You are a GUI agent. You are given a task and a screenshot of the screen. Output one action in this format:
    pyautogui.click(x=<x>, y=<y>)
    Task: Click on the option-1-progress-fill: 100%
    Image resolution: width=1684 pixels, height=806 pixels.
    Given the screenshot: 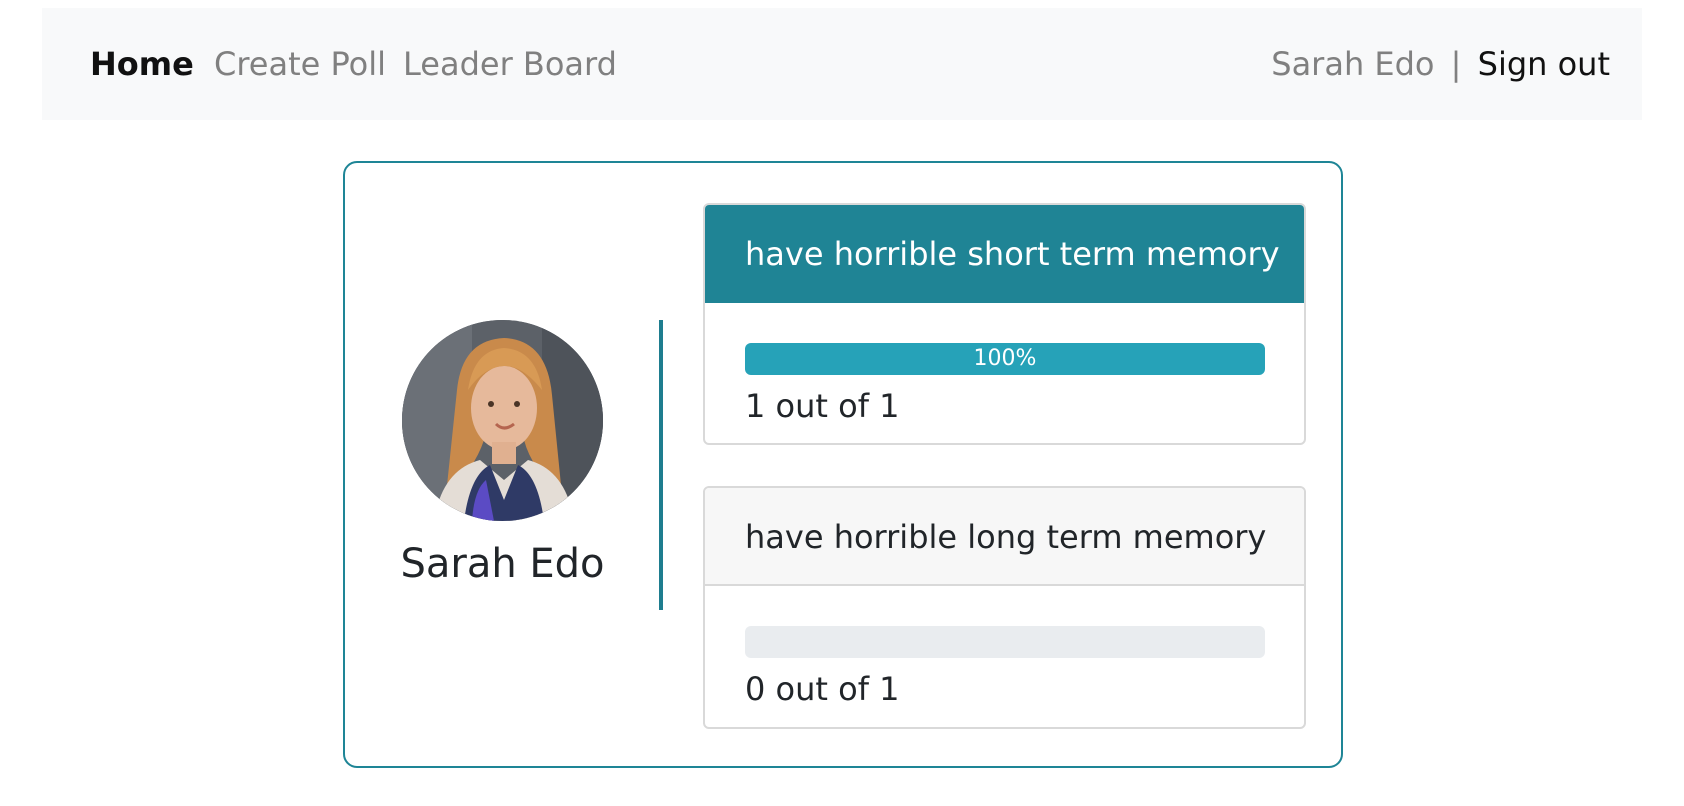 What is the action you would take?
    pyautogui.click(x=1005, y=359)
    